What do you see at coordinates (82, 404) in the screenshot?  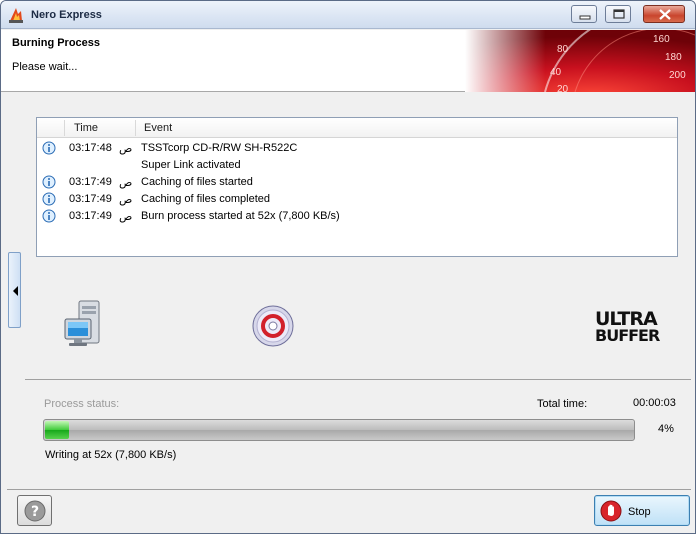 I see `process-status-label: Process status:` at bounding box center [82, 404].